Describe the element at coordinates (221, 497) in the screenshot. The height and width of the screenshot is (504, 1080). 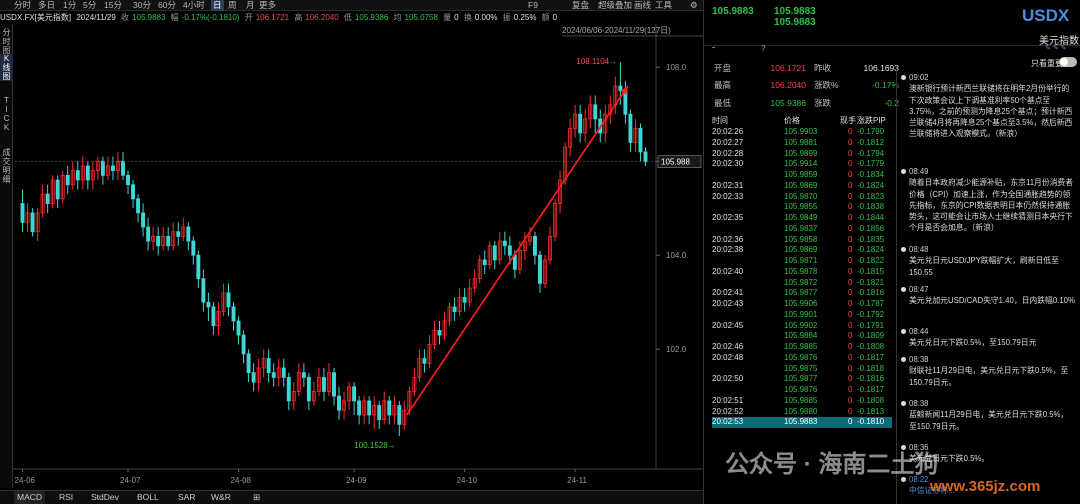
I see `indicator-tab-wr: W&R` at that location.